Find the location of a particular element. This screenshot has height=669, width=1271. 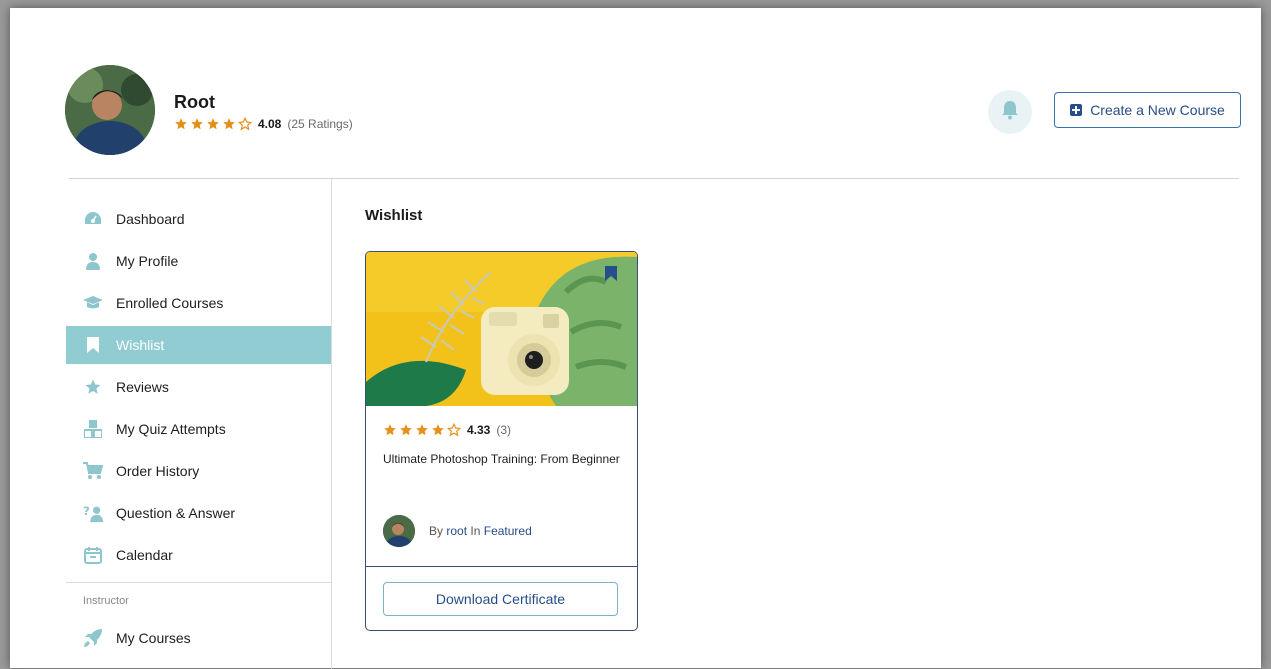

sidebar-item-calendar: Calendar is located at coordinates (198, 555).